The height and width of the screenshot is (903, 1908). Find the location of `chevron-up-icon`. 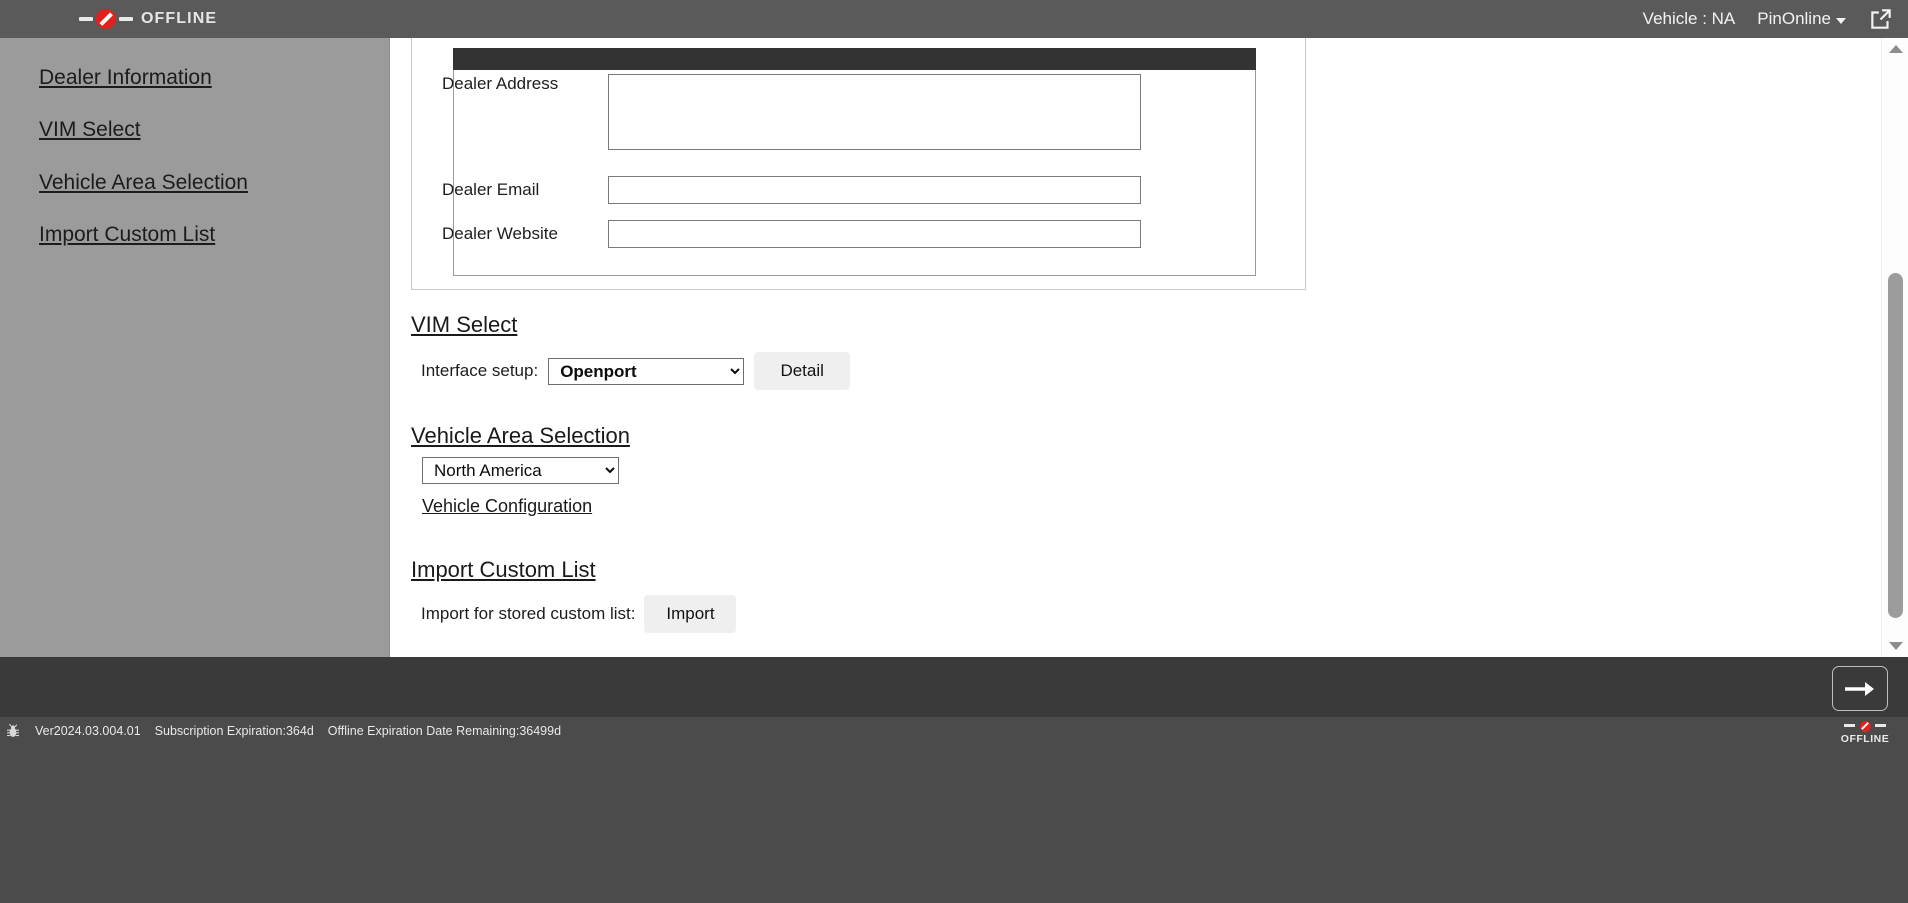

chevron-up-icon is located at coordinates (1895, 49).